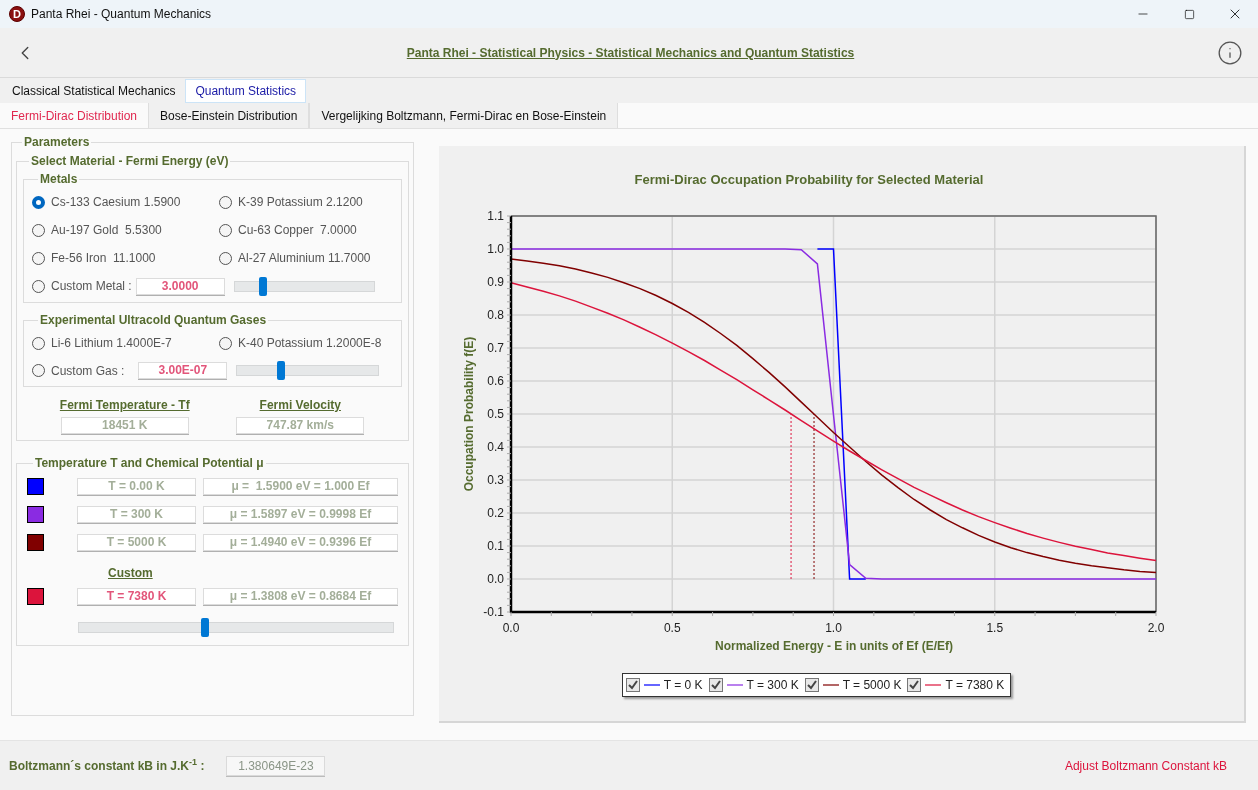 The width and height of the screenshot is (1258, 790). What do you see at coordinates (833, 646) in the screenshot?
I see `x-axis-title: Normalized Energy - E in units of Ef (E/Ef)` at bounding box center [833, 646].